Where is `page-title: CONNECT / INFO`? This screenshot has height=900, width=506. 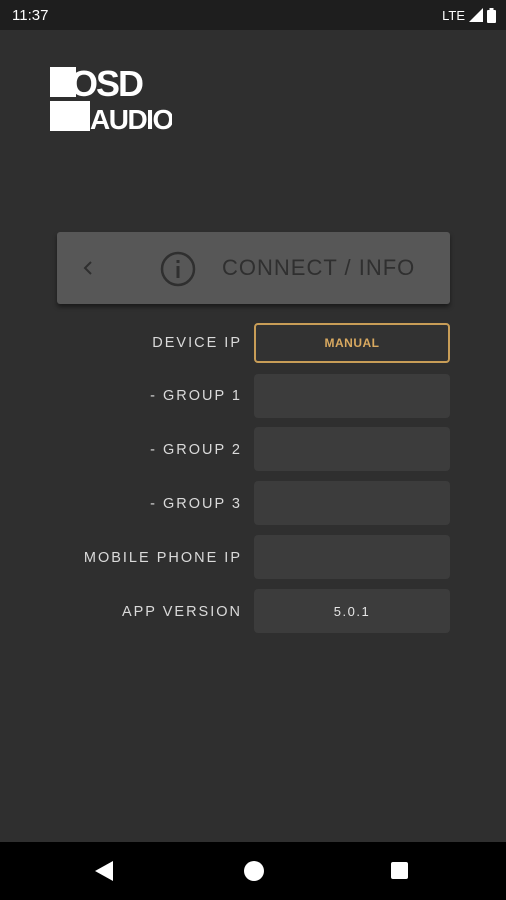
page-title: CONNECT / INFO is located at coordinates (319, 267).